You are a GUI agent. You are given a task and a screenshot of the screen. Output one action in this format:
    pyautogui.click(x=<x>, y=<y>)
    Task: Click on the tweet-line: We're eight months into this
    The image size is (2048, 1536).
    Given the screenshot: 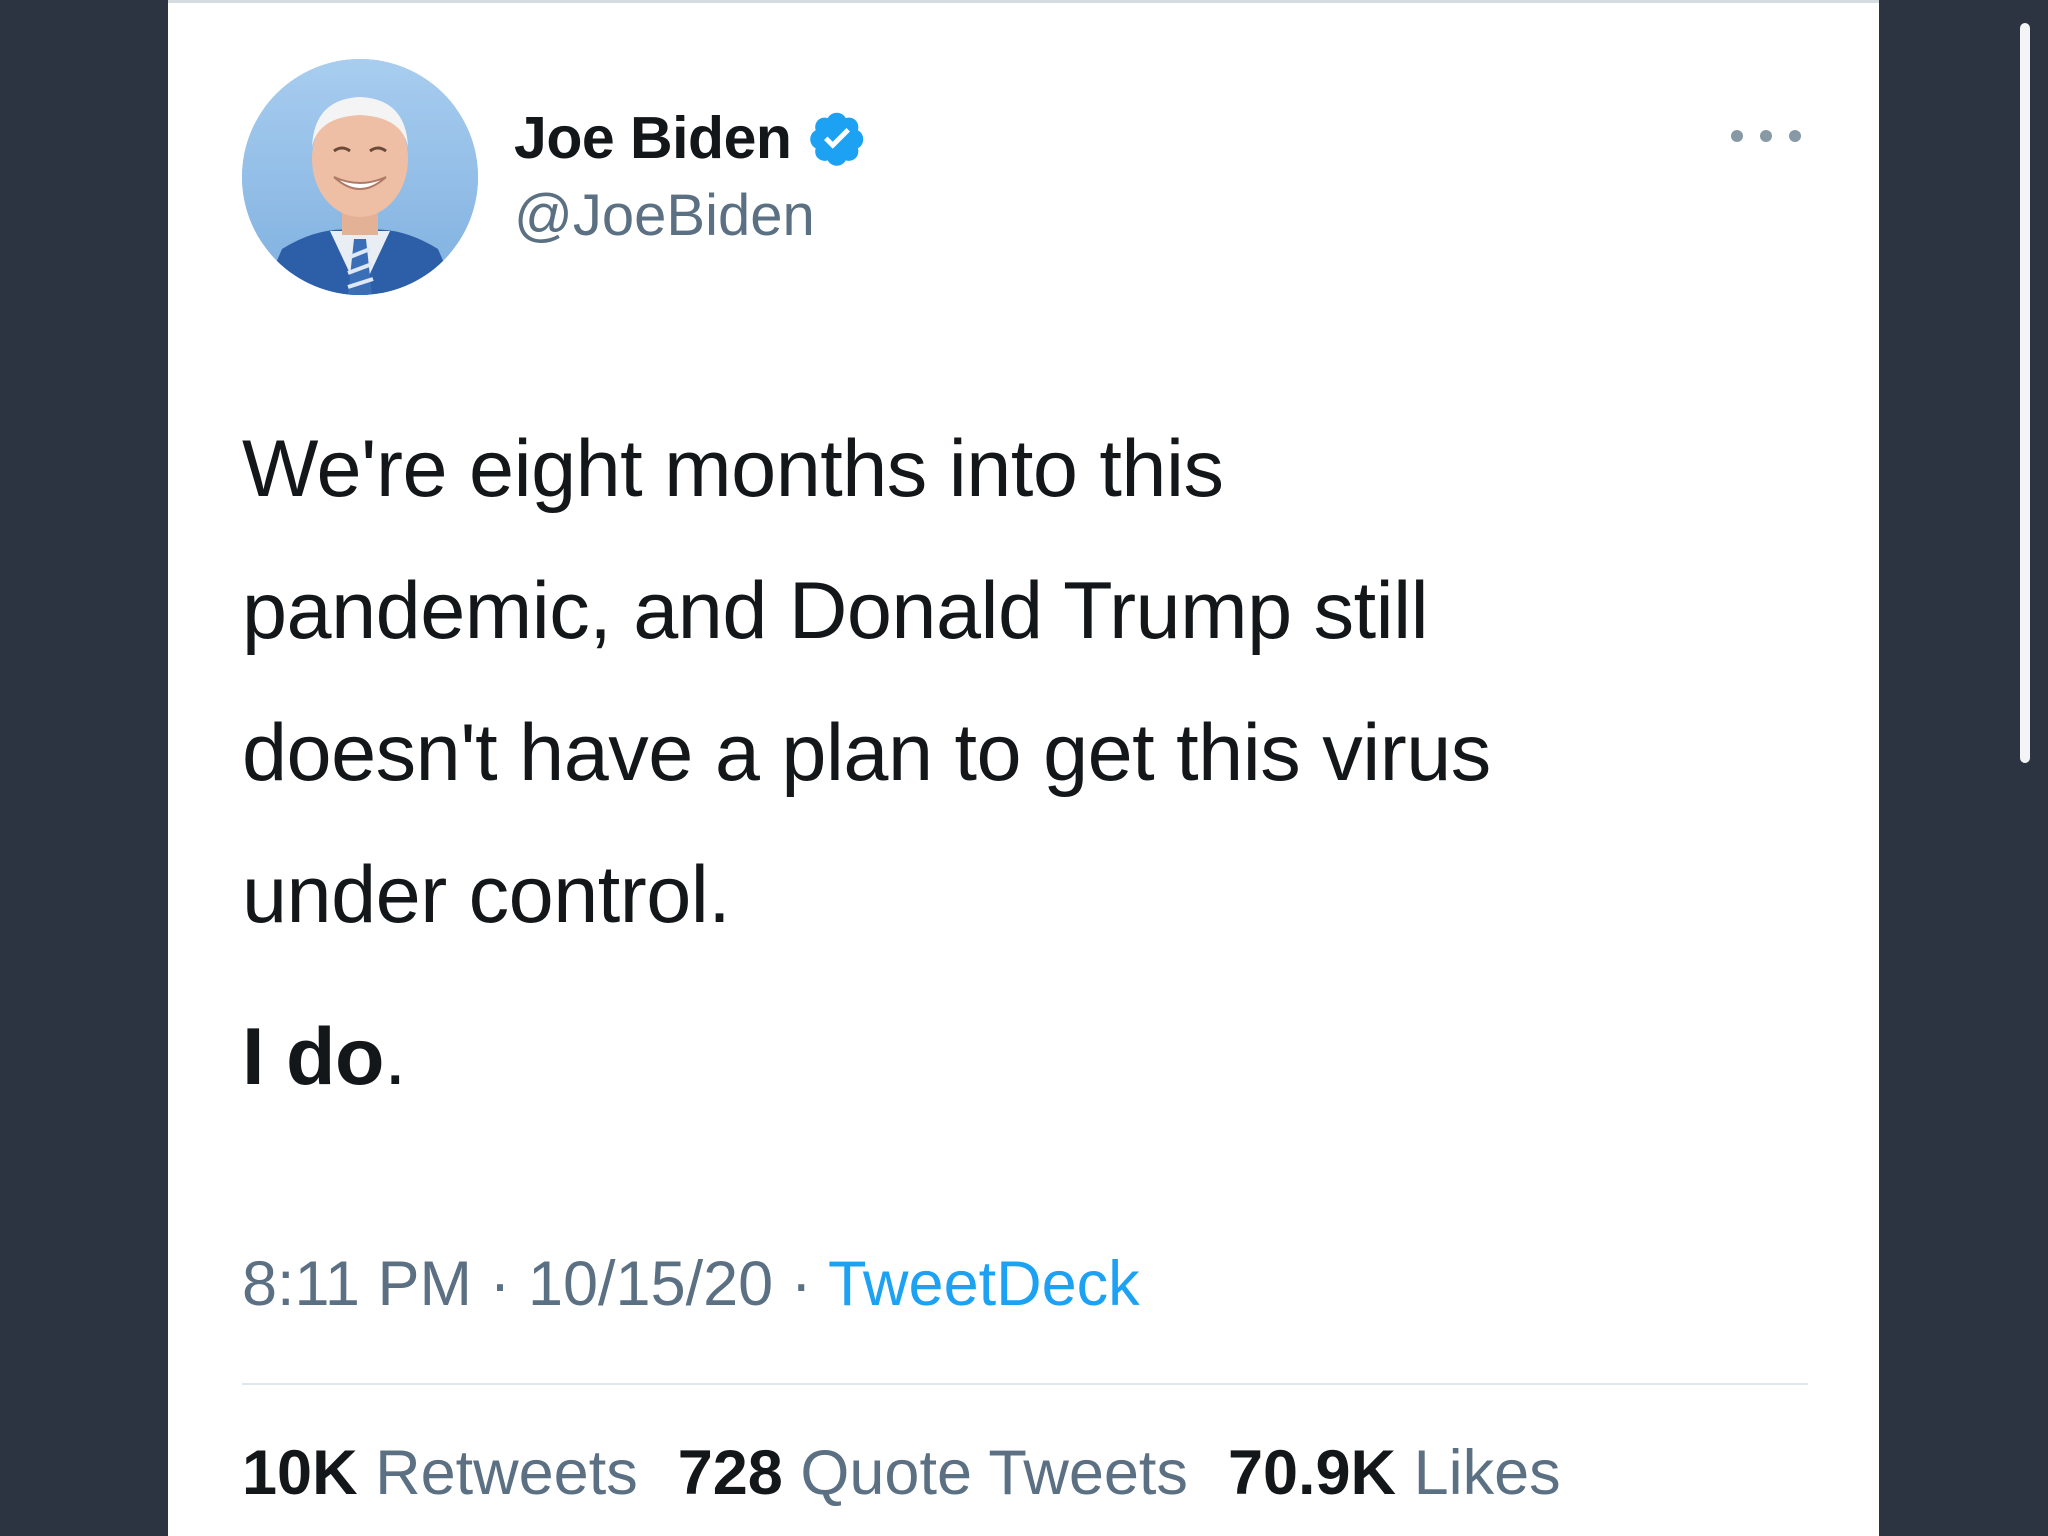 What is the action you would take?
    pyautogui.click(x=733, y=469)
    